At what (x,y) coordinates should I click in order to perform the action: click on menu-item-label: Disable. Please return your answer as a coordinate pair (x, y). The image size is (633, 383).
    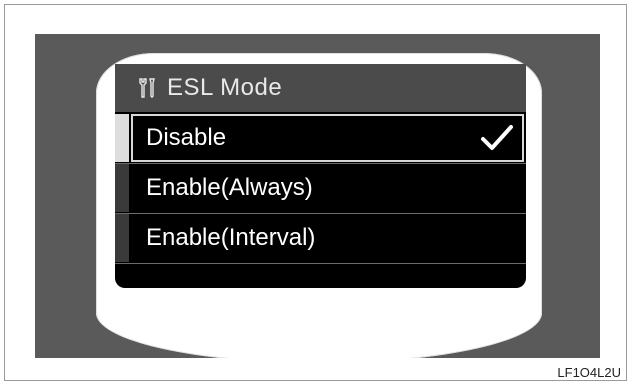
    Looking at the image, I should click on (186, 137).